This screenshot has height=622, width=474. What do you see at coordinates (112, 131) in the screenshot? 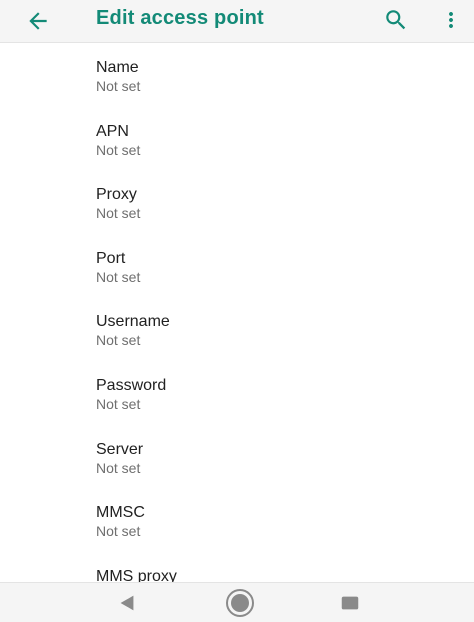
I see `pref-title: APN` at bounding box center [112, 131].